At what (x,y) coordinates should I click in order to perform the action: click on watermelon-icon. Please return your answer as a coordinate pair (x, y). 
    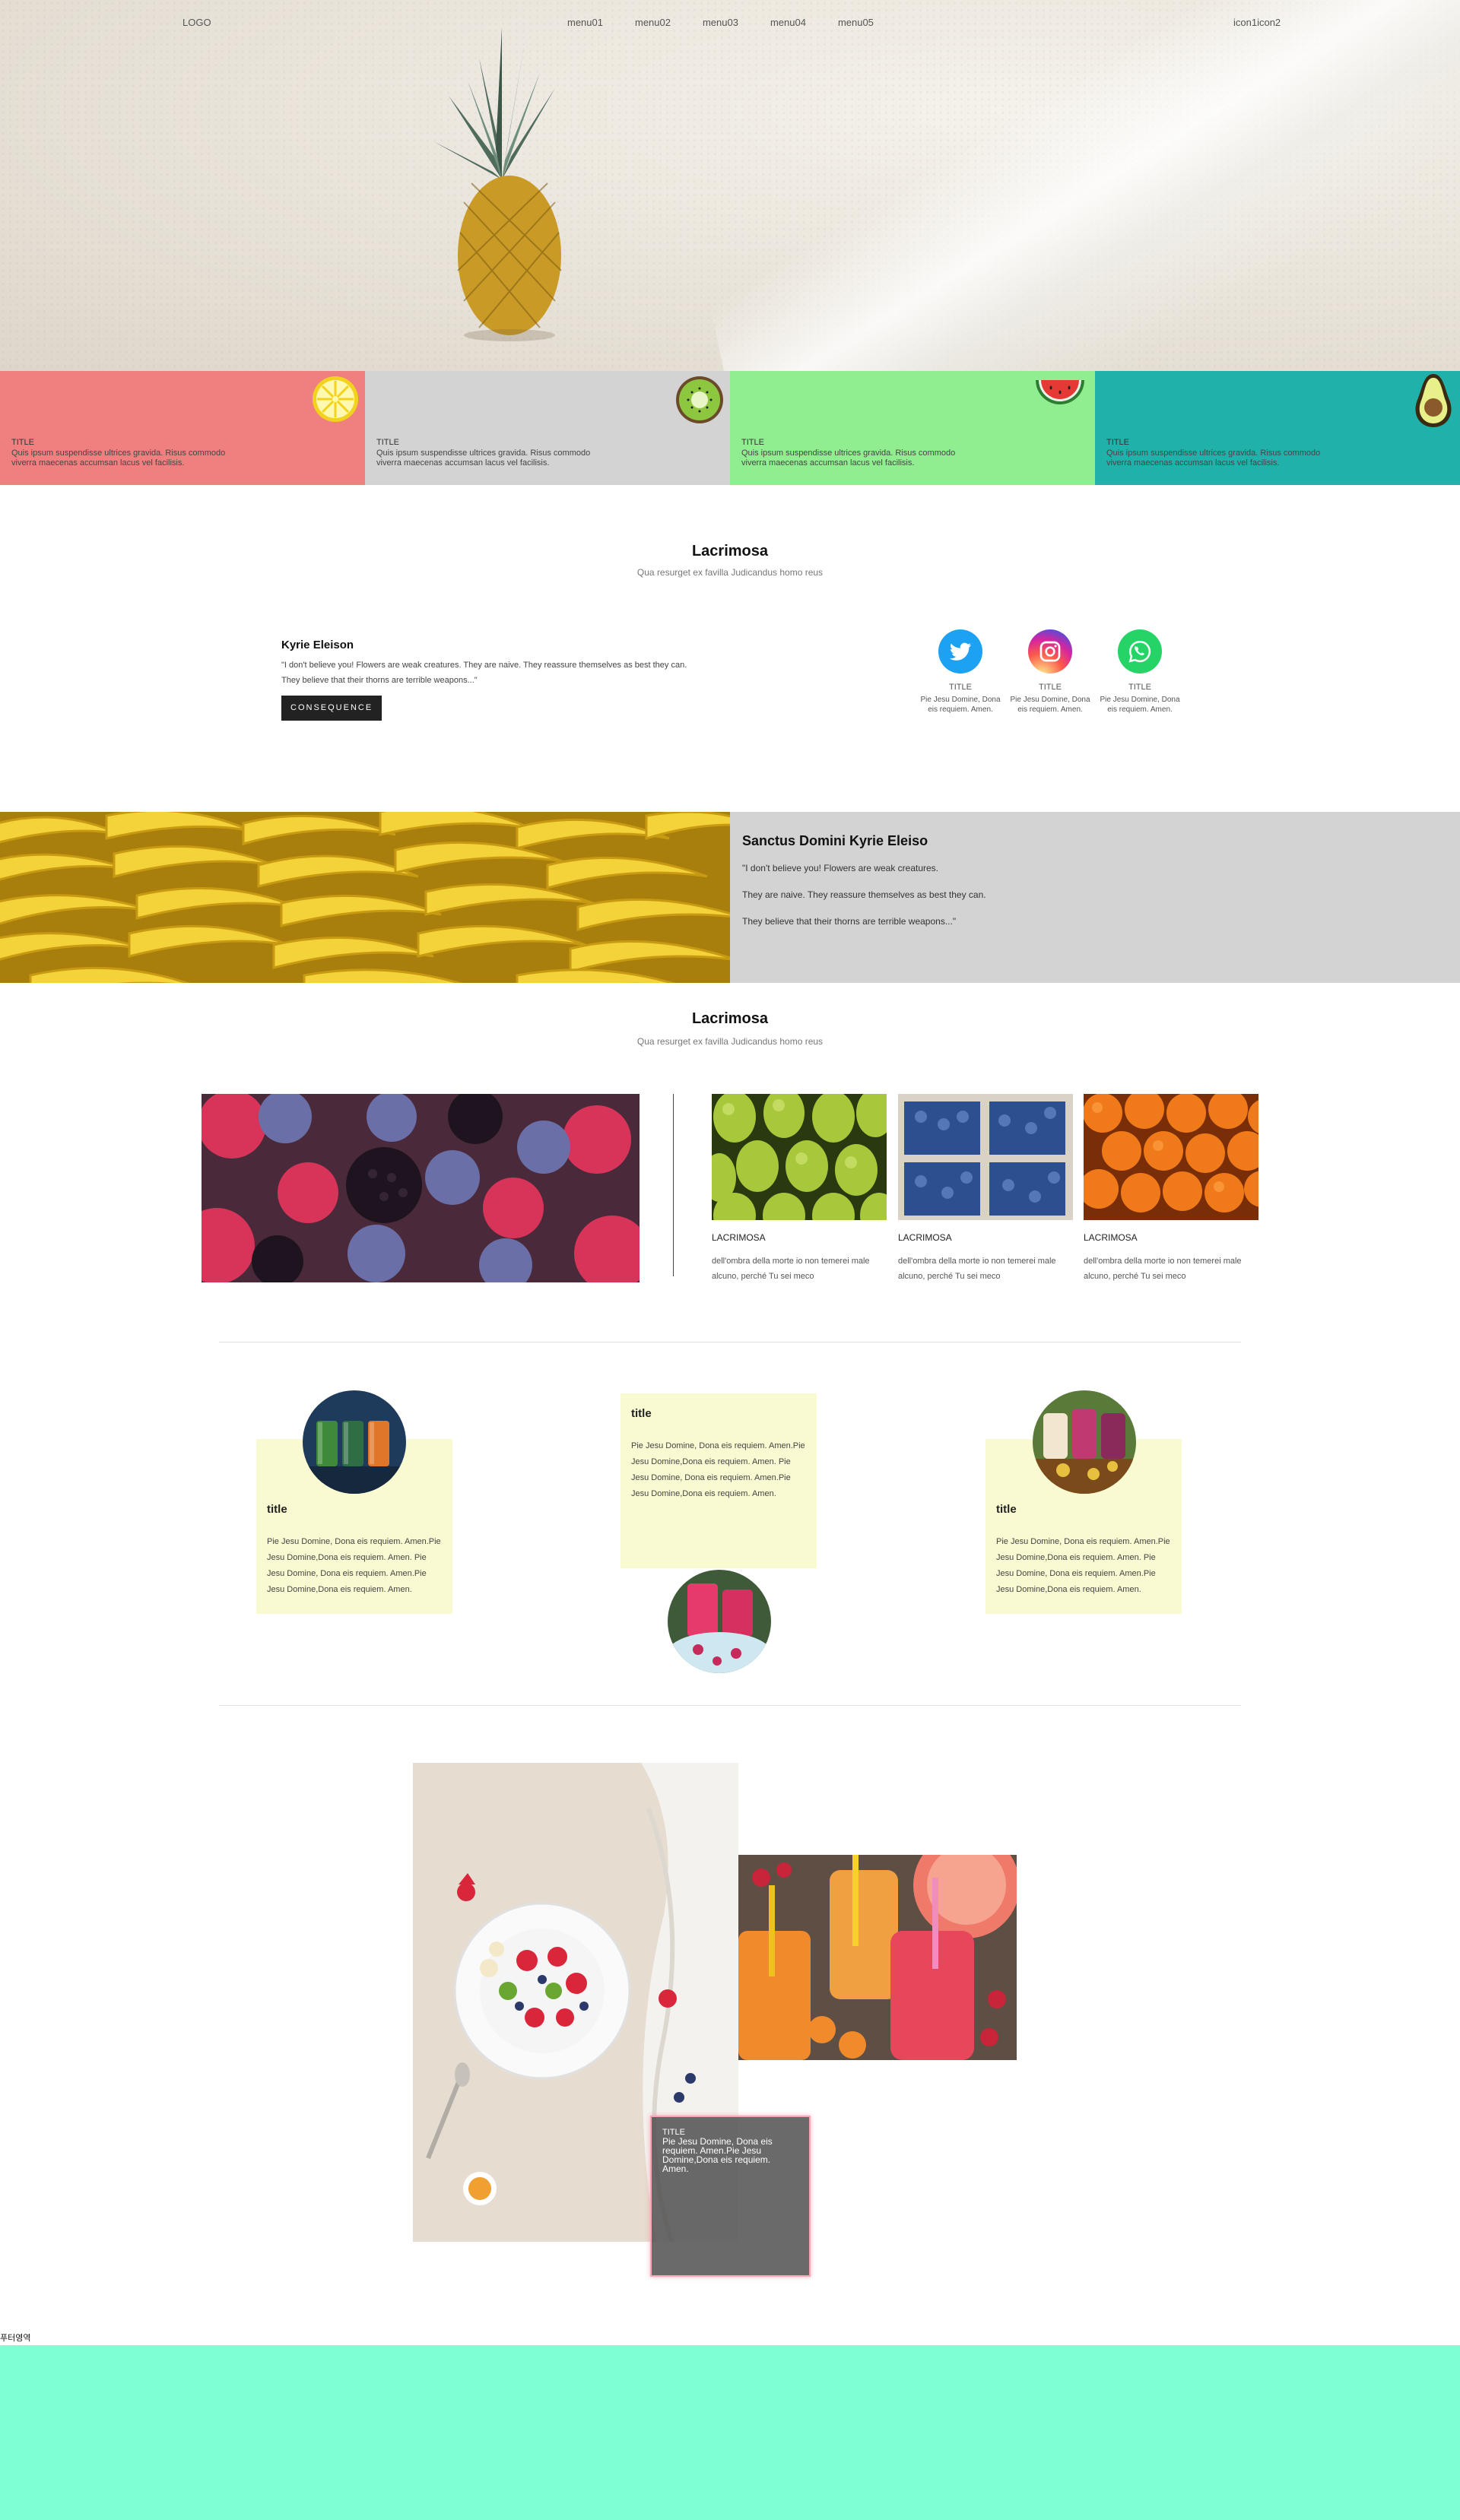
    Looking at the image, I should click on (1060, 392).